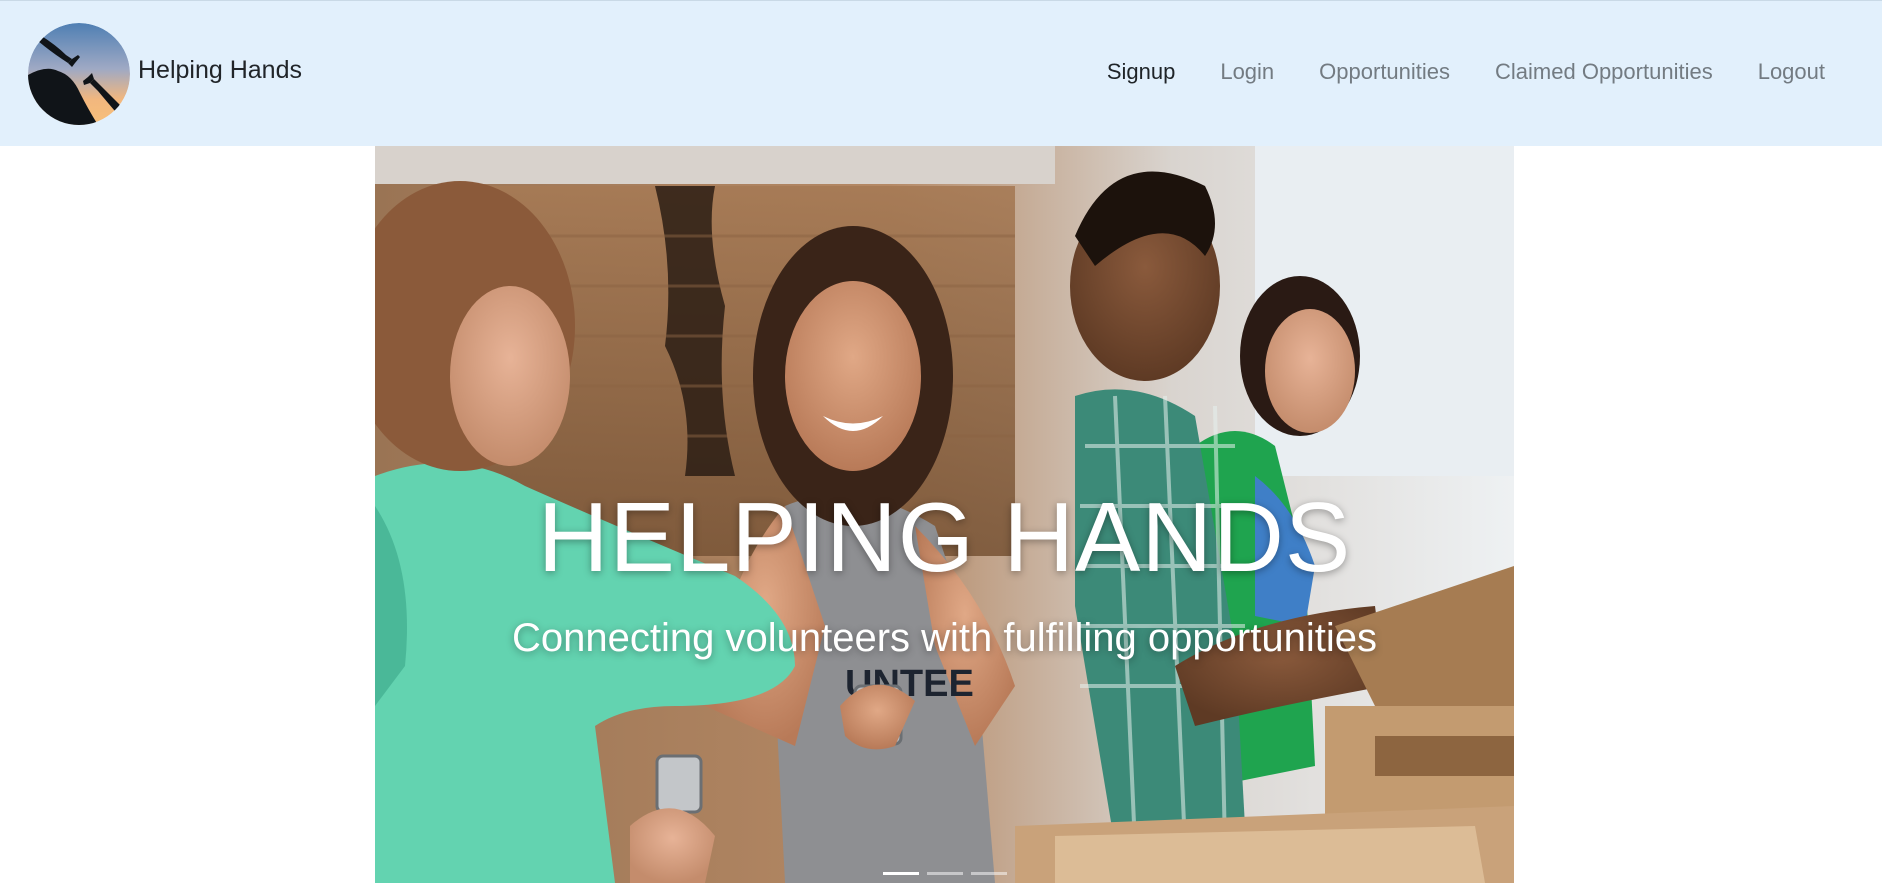 This screenshot has height=883, width=1882. I want to click on brand-link: Helping Hands, so click(165, 74).